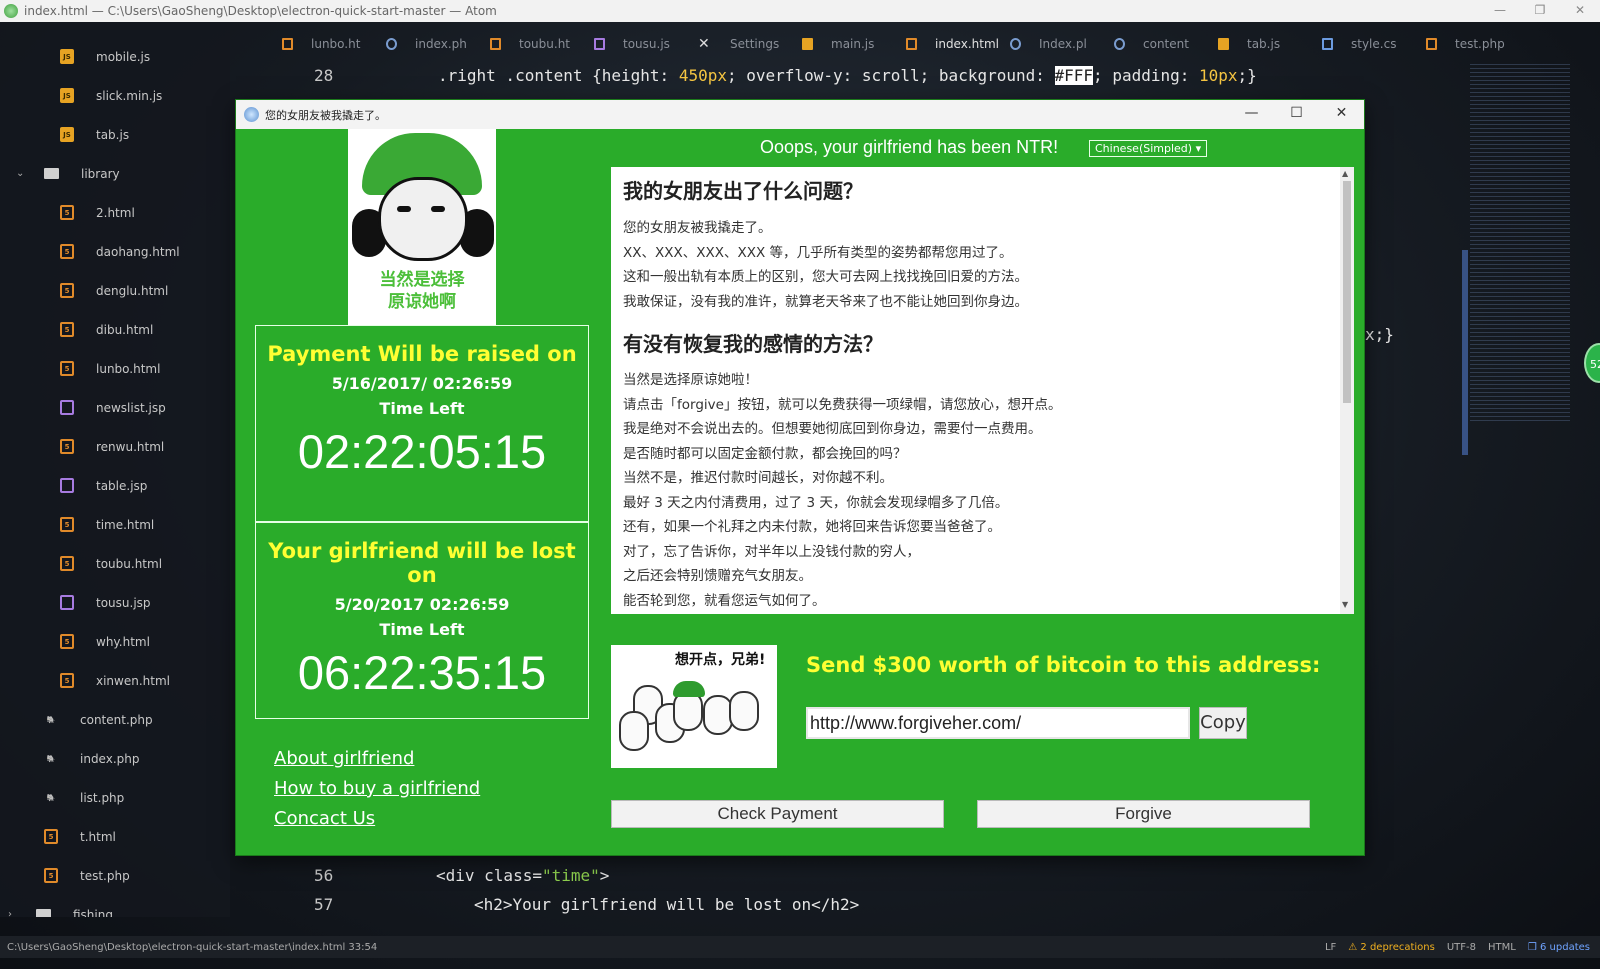 The height and width of the screenshot is (969, 1600). Describe the element at coordinates (43, 913) in the screenshot. I see `folder-icon` at that location.